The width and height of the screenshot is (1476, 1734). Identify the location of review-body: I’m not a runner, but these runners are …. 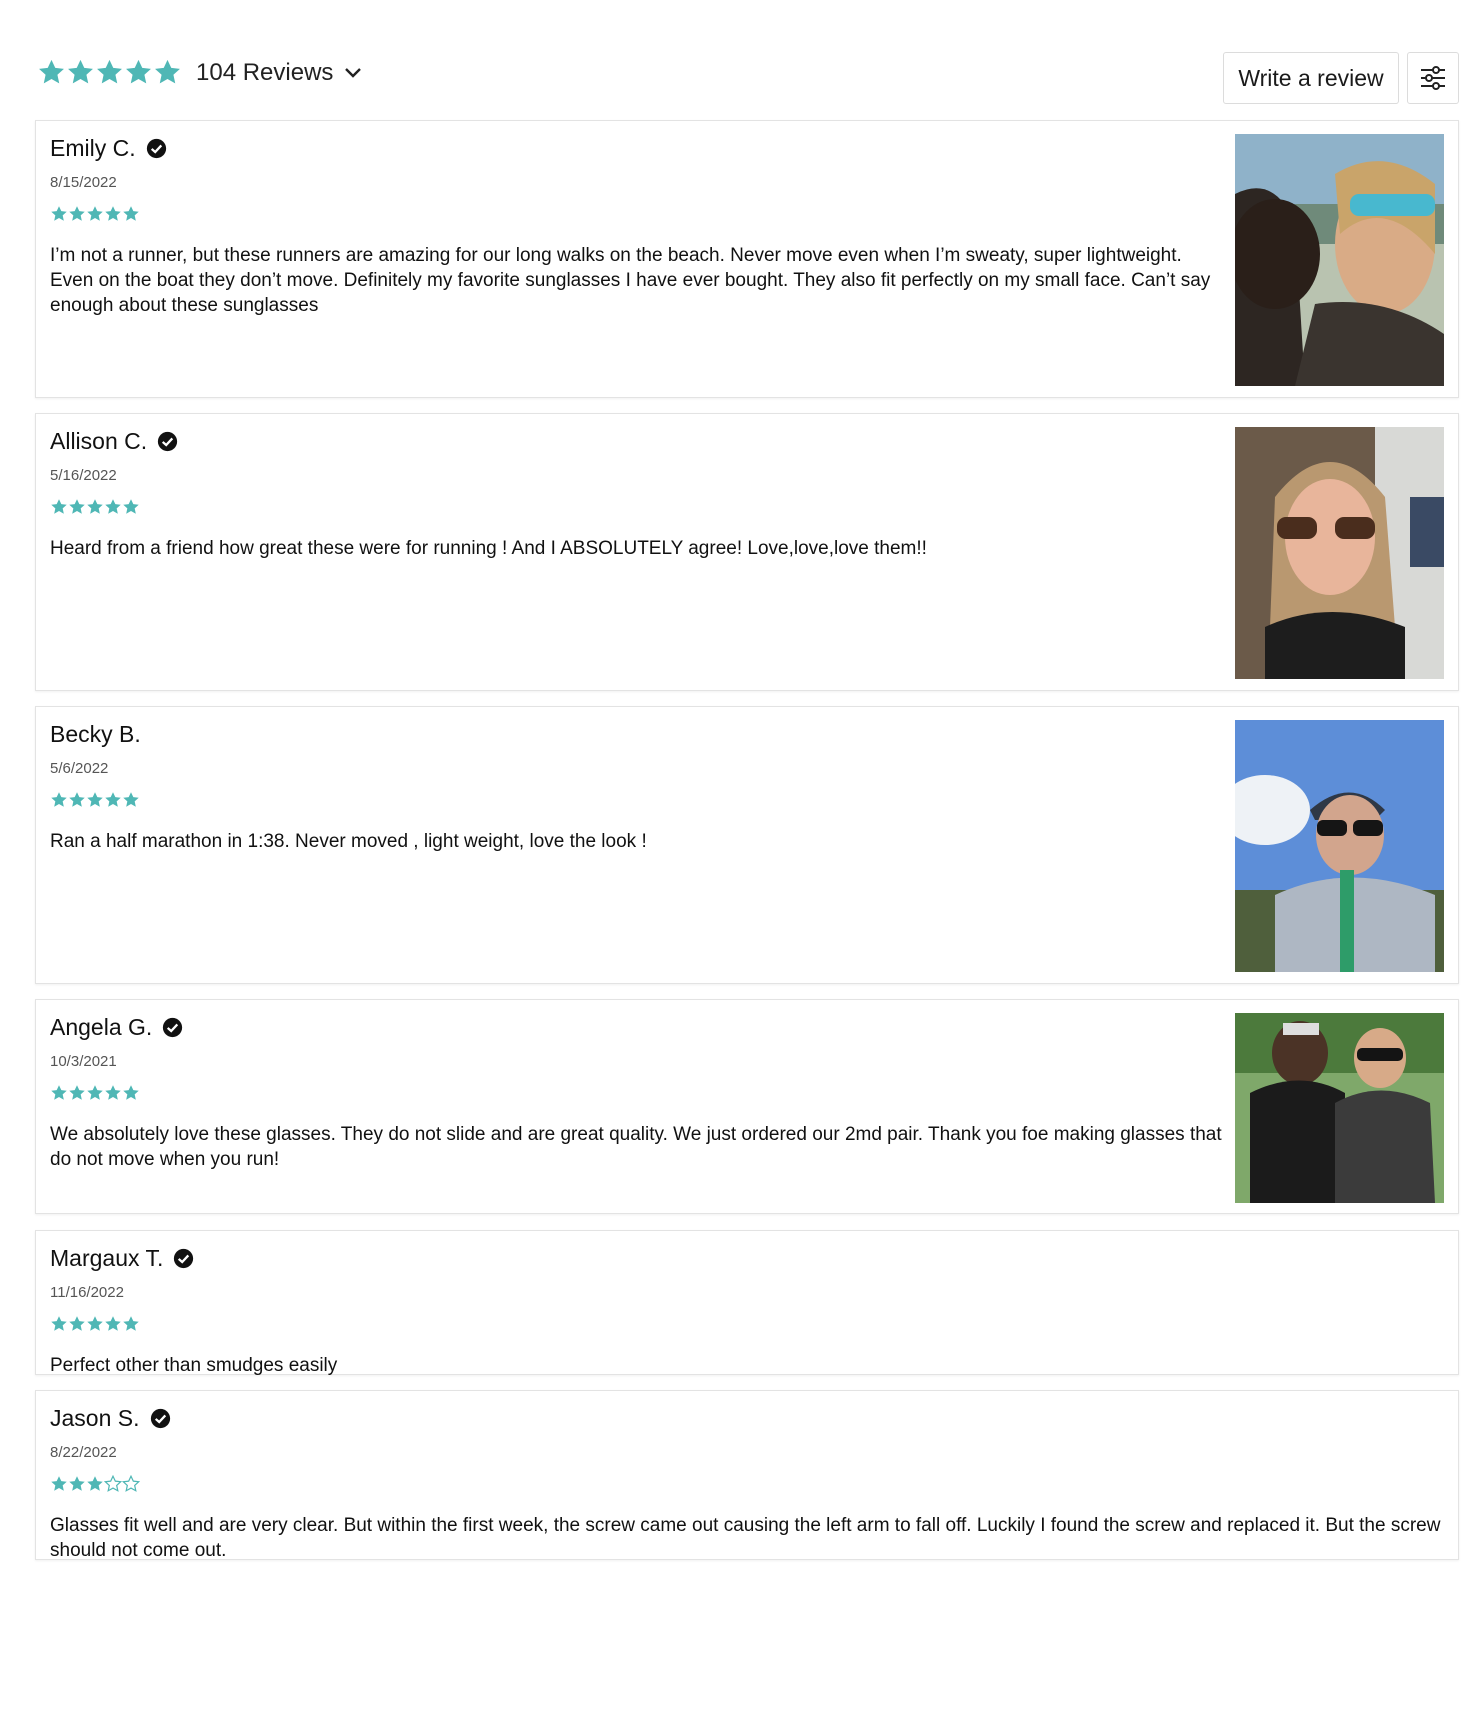
(630, 280).